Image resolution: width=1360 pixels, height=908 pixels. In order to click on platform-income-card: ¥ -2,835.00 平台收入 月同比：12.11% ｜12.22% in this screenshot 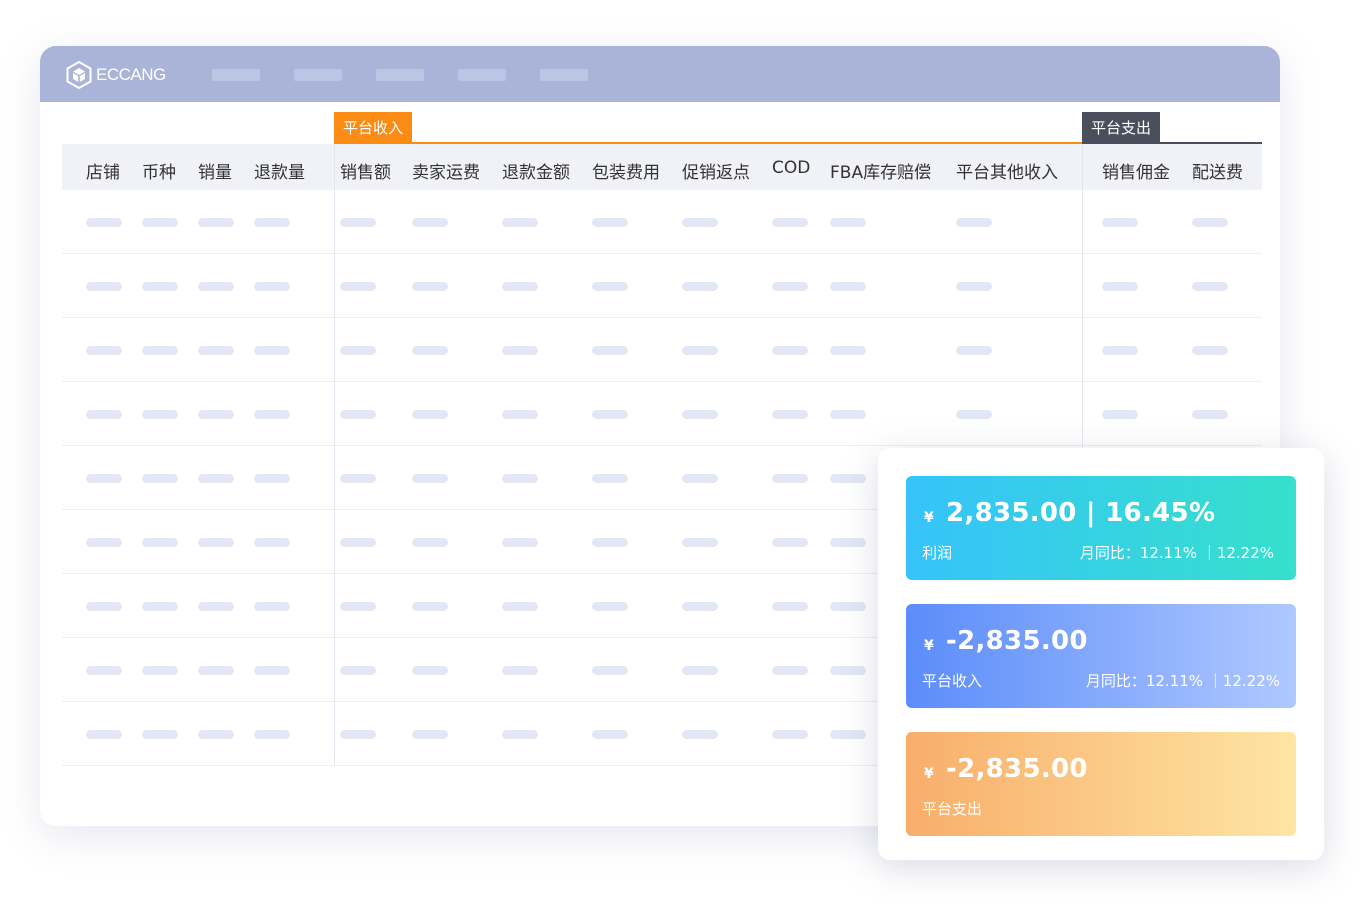, I will do `click(1101, 656)`.